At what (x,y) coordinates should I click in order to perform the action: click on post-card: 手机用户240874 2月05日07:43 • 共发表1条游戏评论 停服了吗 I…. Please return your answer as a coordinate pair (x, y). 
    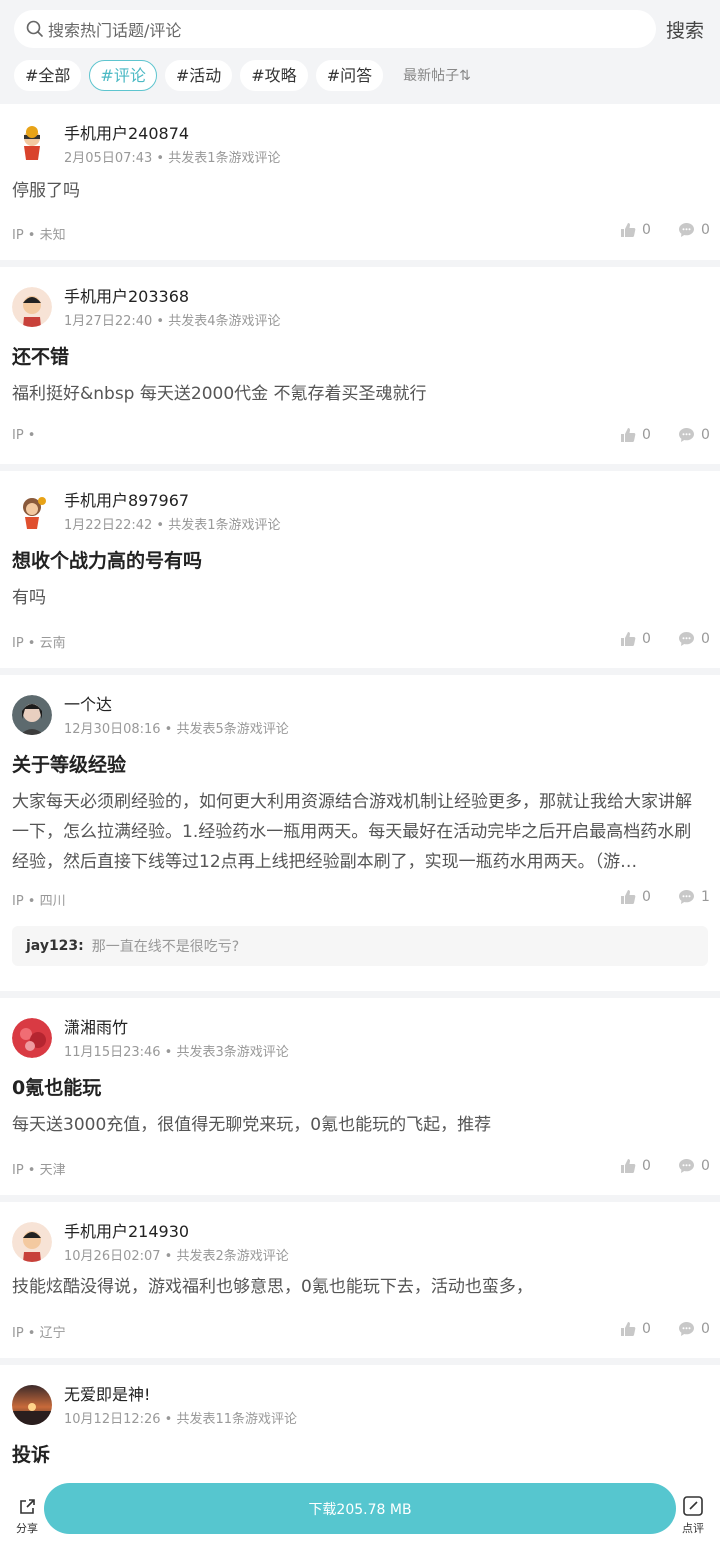
    Looking at the image, I should click on (360, 182).